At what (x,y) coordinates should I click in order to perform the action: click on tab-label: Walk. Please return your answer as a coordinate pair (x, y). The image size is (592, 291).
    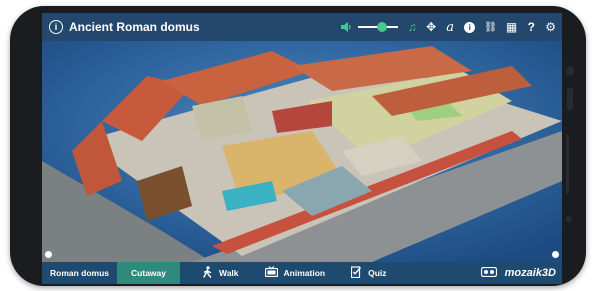
    Looking at the image, I should click on (229, 273).